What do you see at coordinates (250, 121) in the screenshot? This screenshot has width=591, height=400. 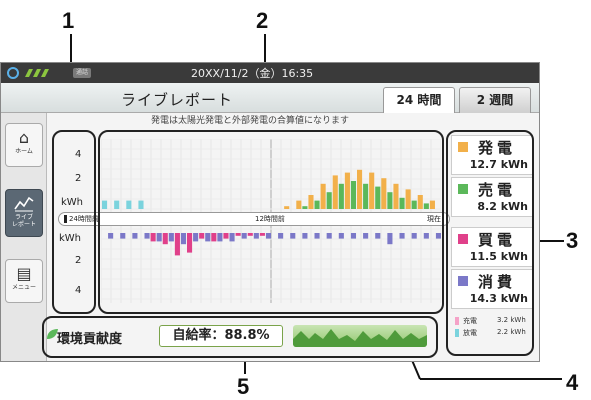 I see `chart-note: 発電は太陽光発電と外部発電の合算値になります` at bounding box center [250, 121].